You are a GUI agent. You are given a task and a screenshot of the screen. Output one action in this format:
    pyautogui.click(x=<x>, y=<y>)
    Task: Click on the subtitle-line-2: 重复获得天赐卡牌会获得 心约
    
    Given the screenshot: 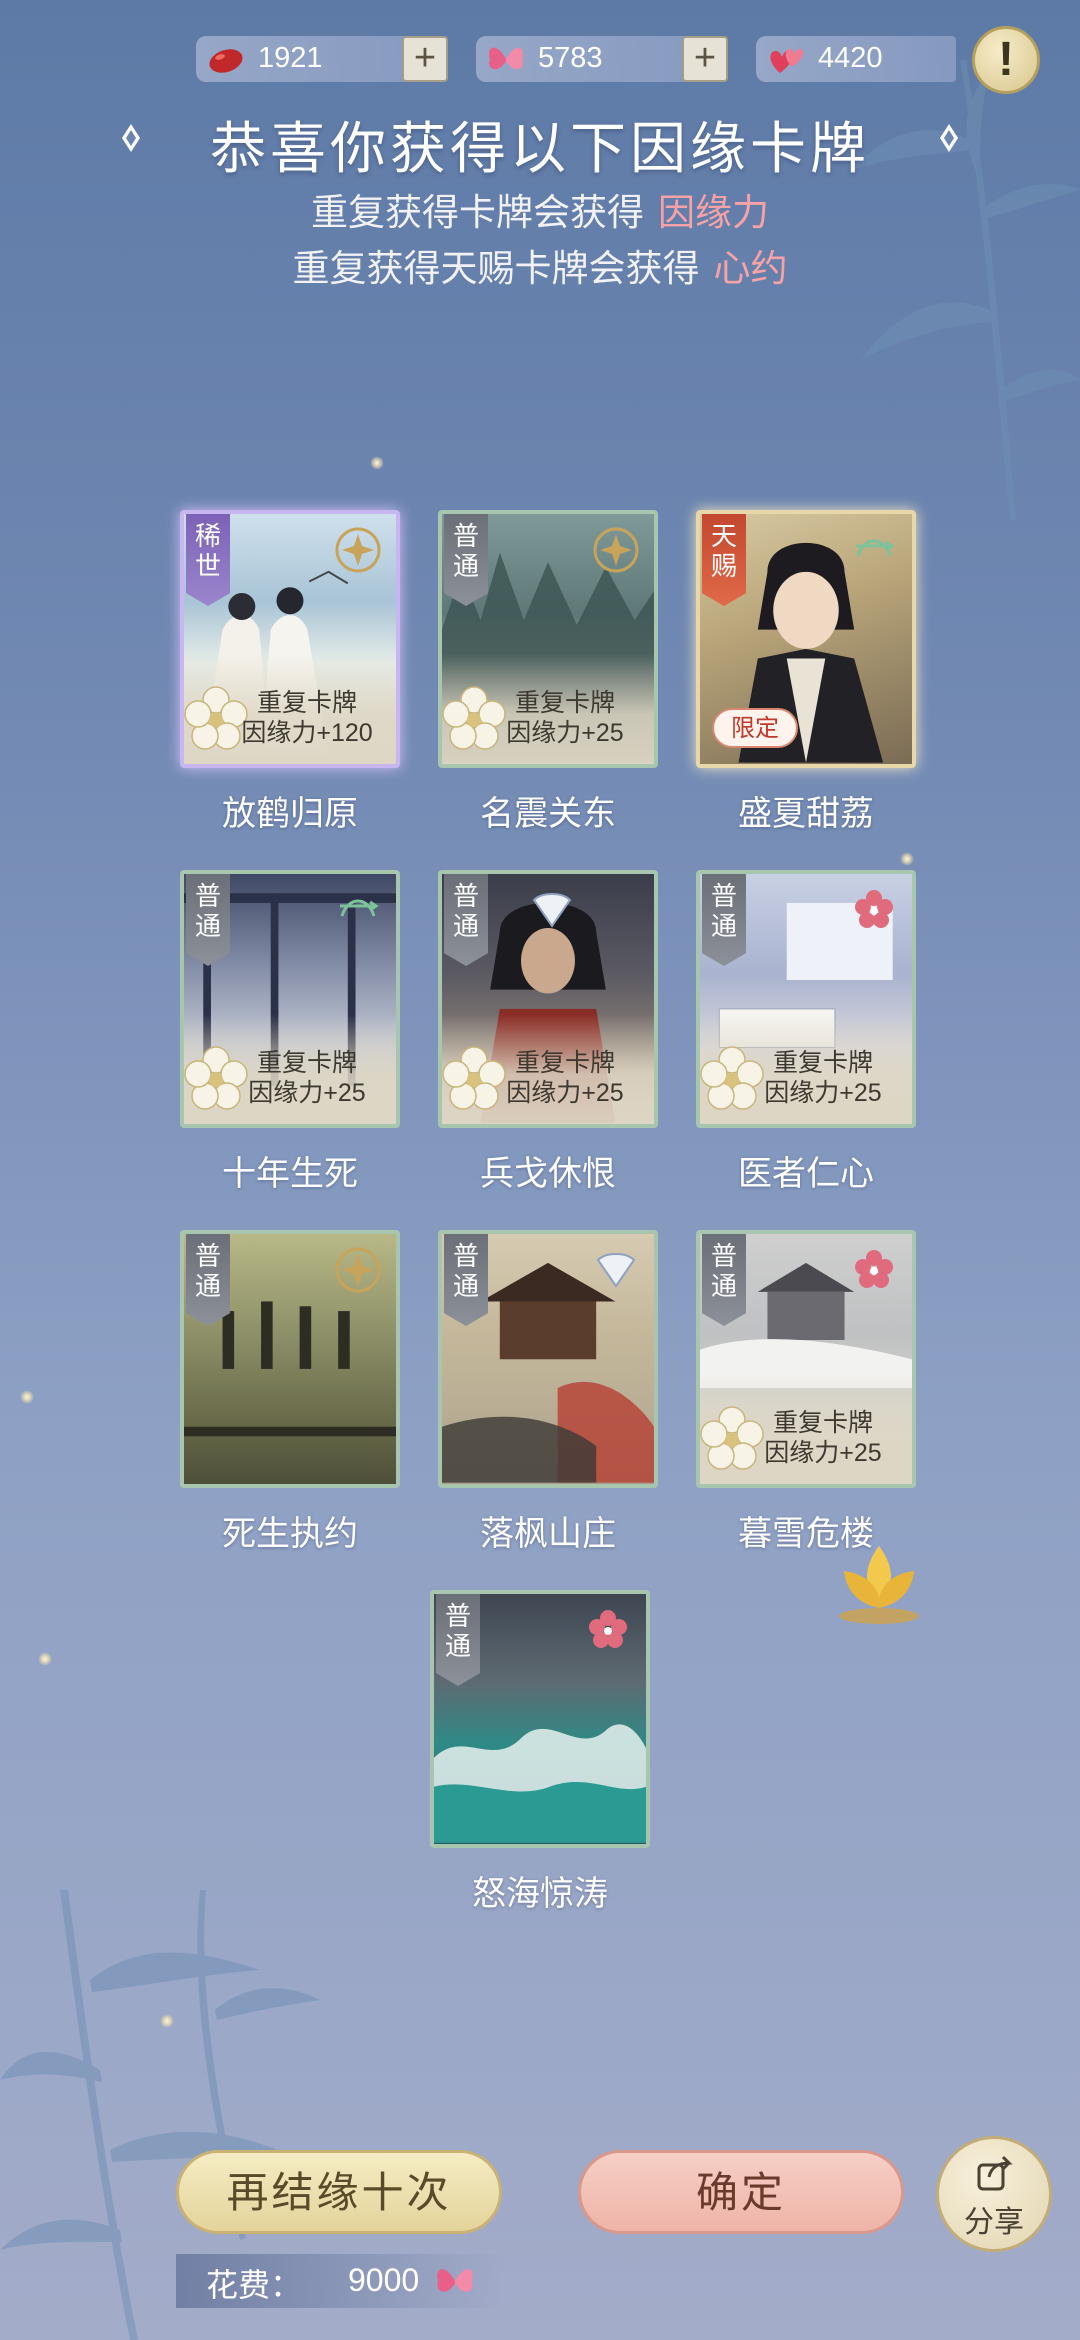 What is the action you would take?
    pyautogui.click(x=540, y=265)
    